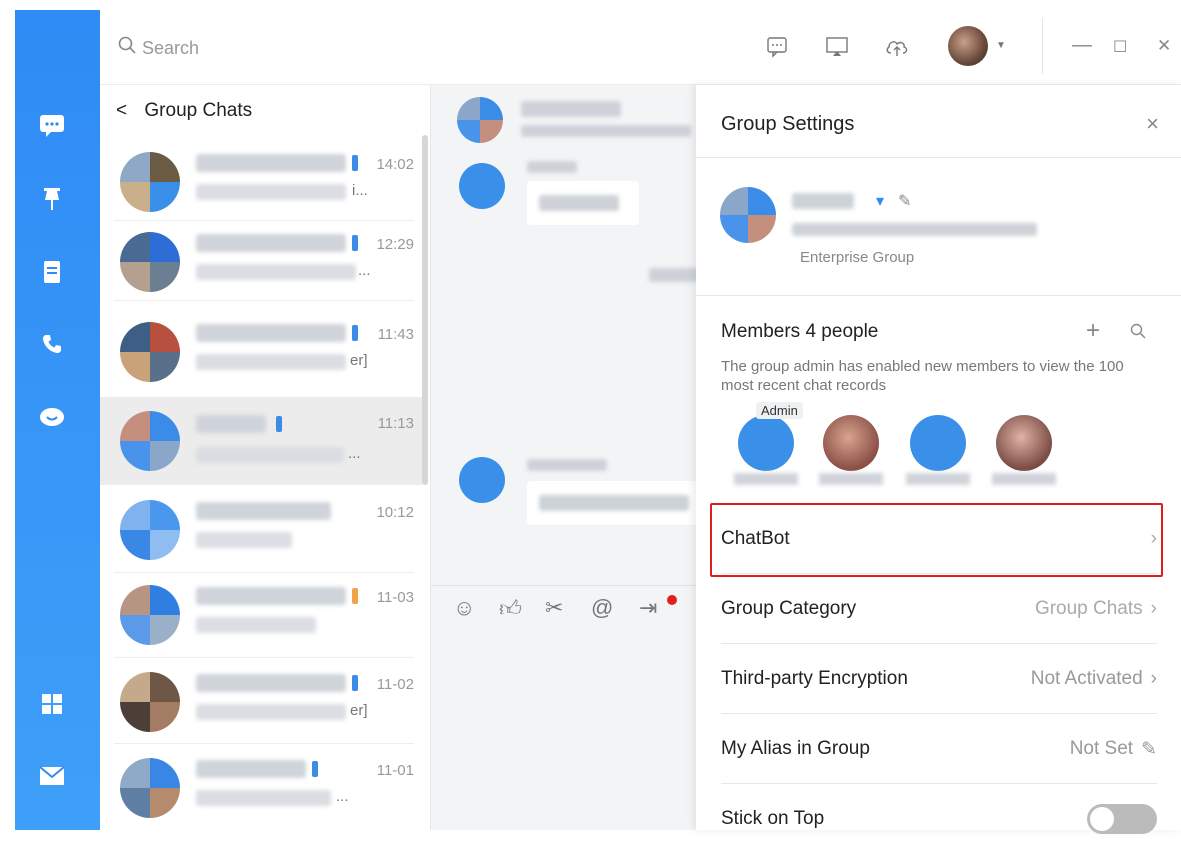  Describe the element at coordinates (554, 608) in the screenshot. I see `scissors-icon: ✂` at that location.